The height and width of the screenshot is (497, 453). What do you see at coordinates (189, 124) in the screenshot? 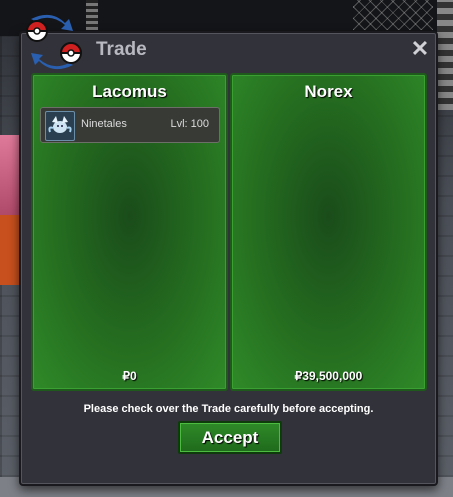
I see `pokemon-level: Lvl: 100` at bounding box center [189, 124].